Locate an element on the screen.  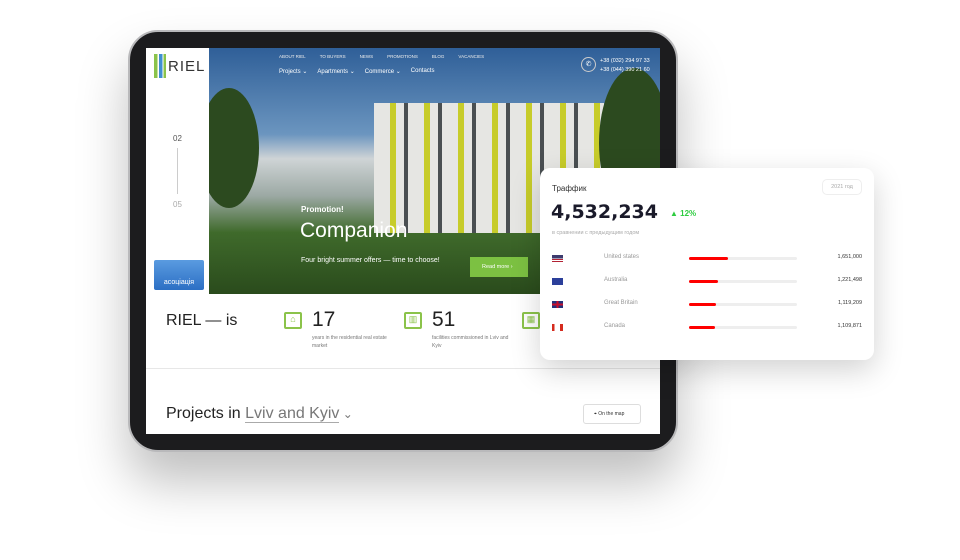
projects-prefix: Projects in is located at coordinates (206, 413).